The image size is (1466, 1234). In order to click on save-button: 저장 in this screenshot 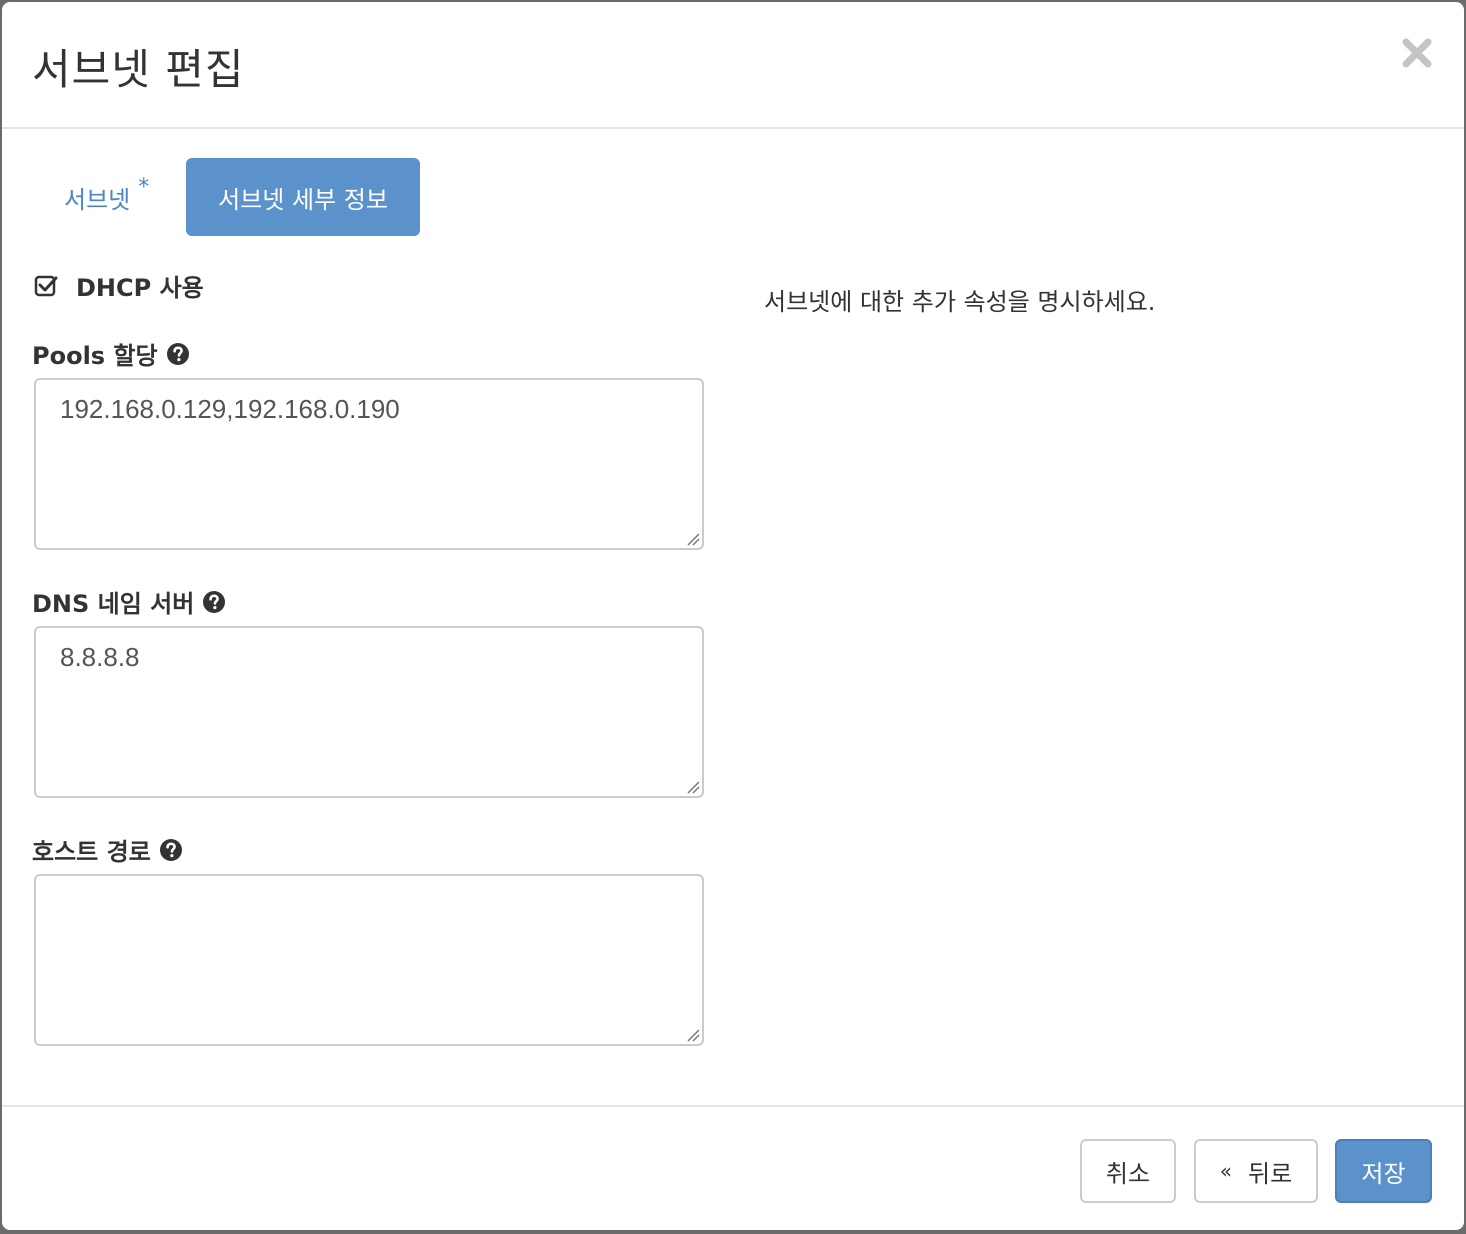, I will do `click(1383, 1171)`.